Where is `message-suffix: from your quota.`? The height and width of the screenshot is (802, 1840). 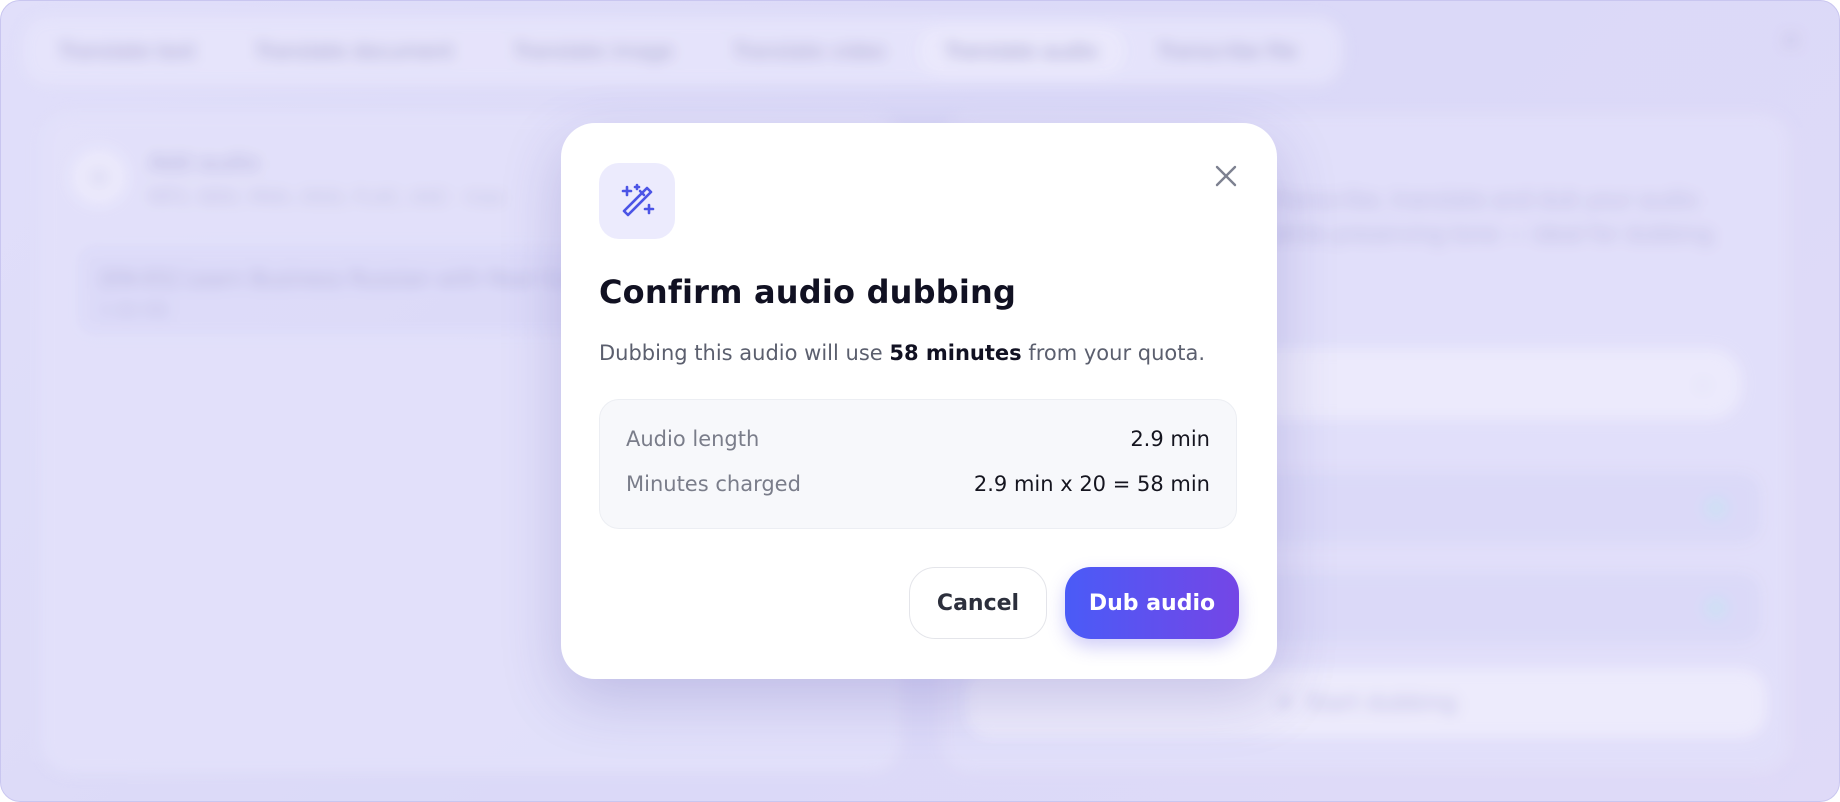 message-suffix: from your quota. is located at coordinates (1113, 353).